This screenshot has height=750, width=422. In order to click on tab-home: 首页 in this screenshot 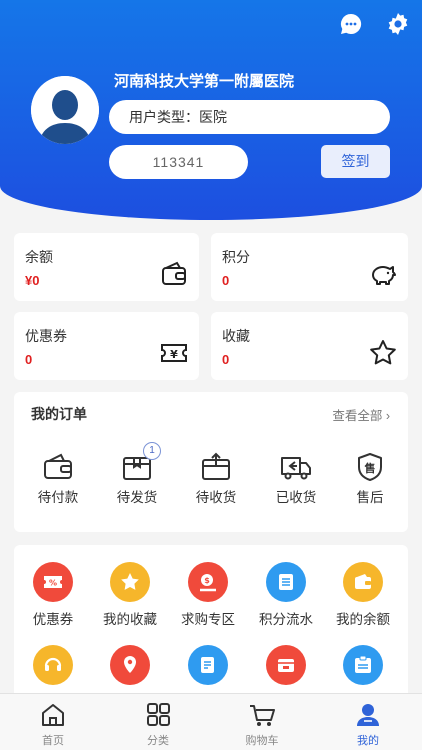, I will do `click(53, 725)`.